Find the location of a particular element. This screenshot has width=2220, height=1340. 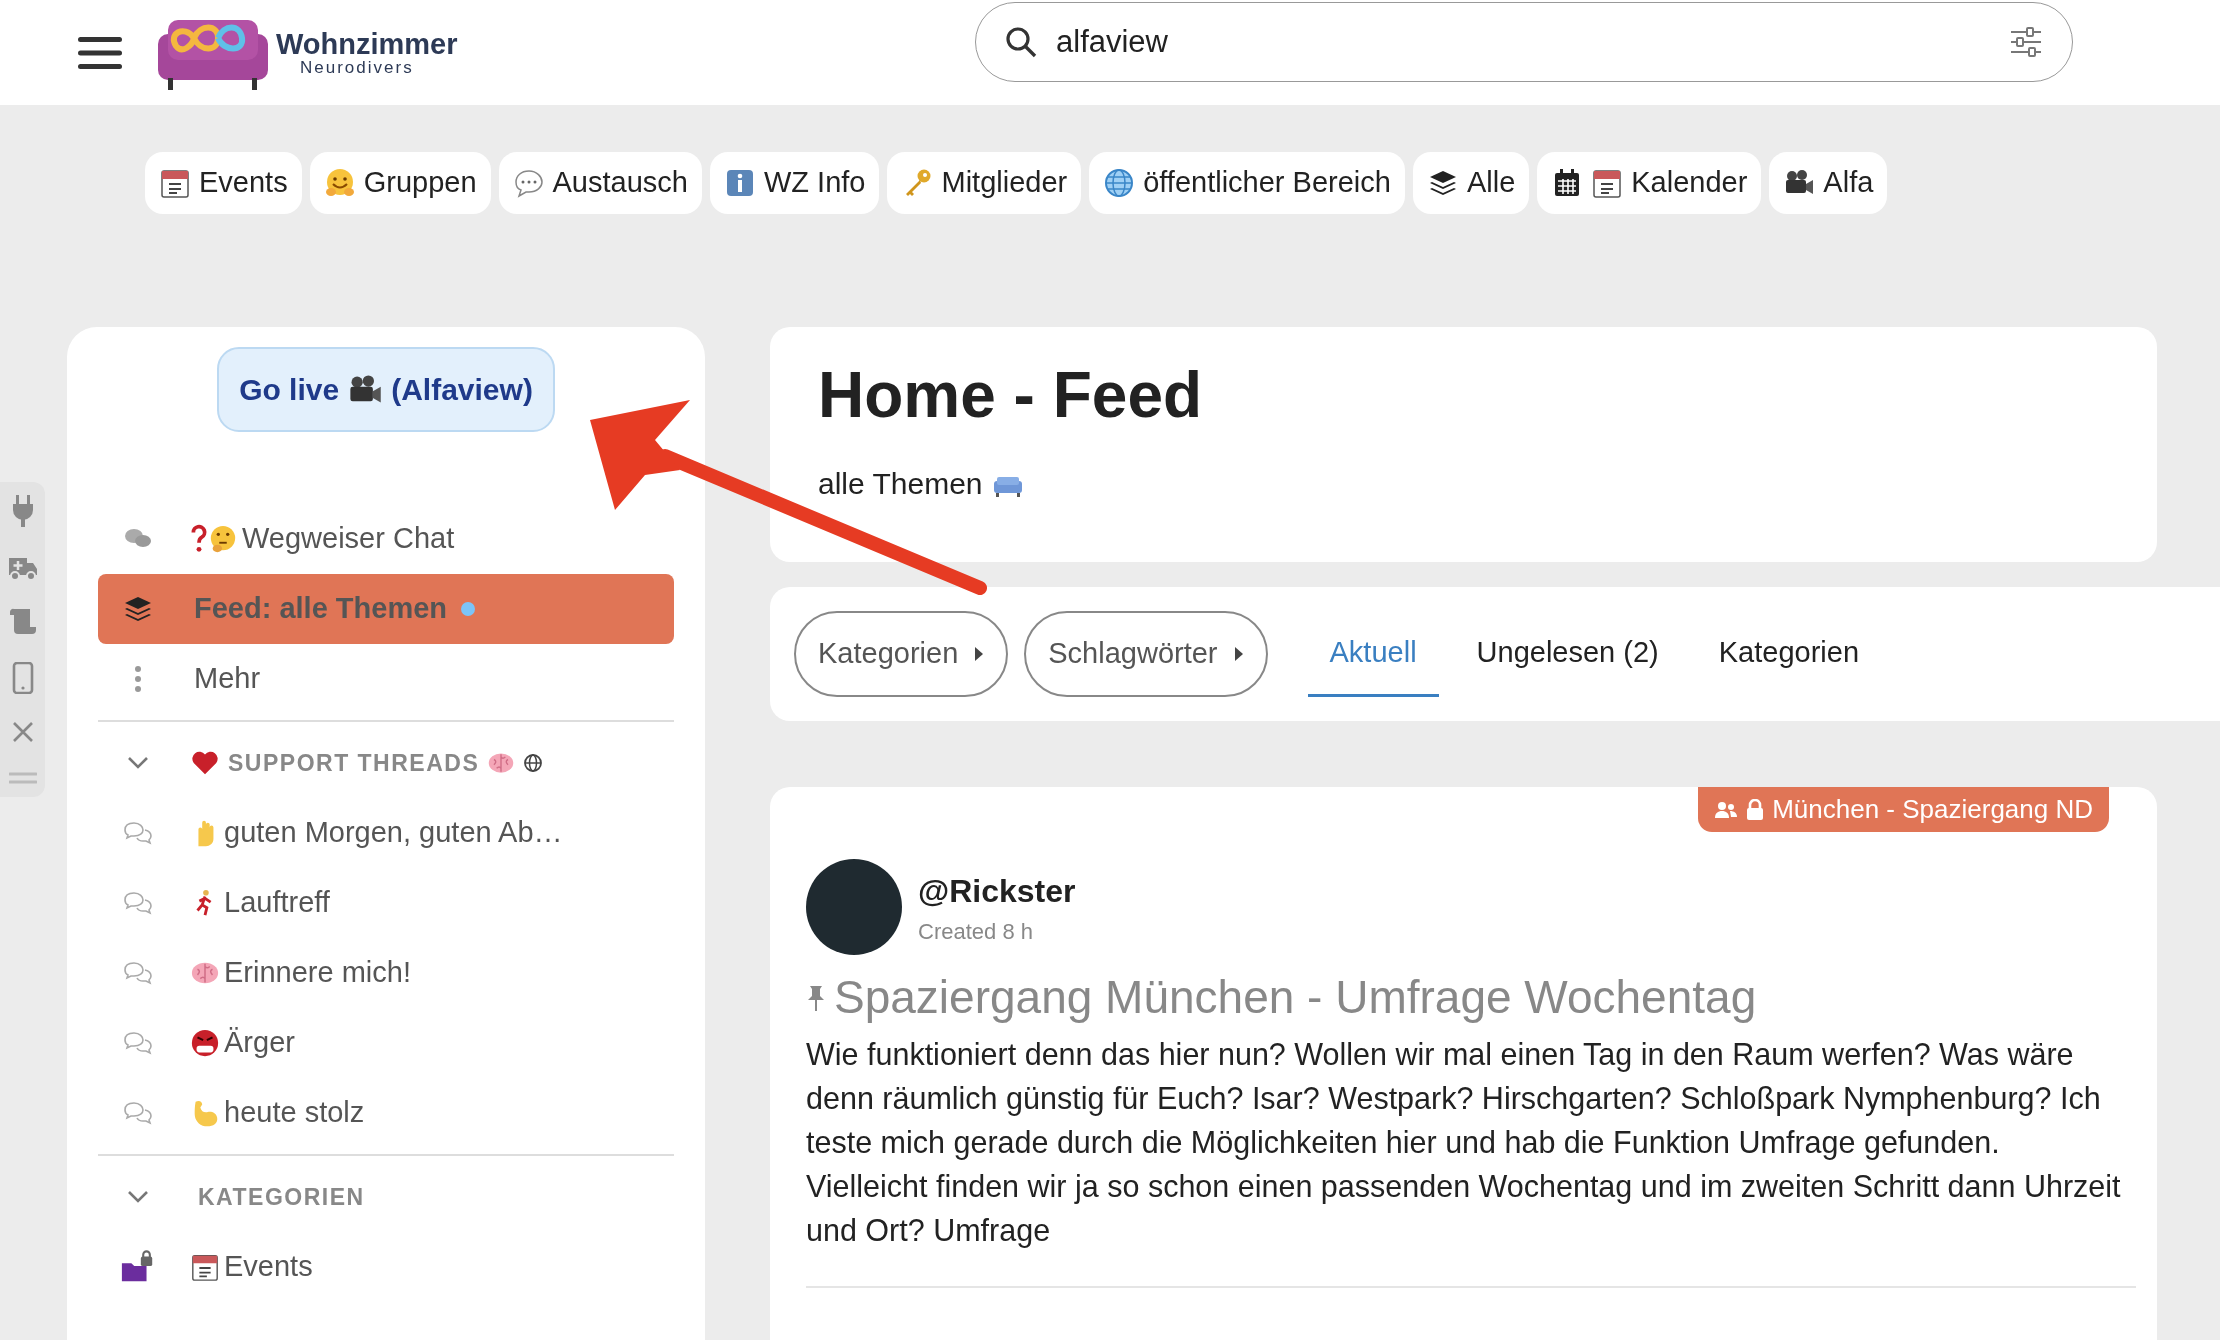

nav-chip: Kalender is located at coordinates (1649, 183).